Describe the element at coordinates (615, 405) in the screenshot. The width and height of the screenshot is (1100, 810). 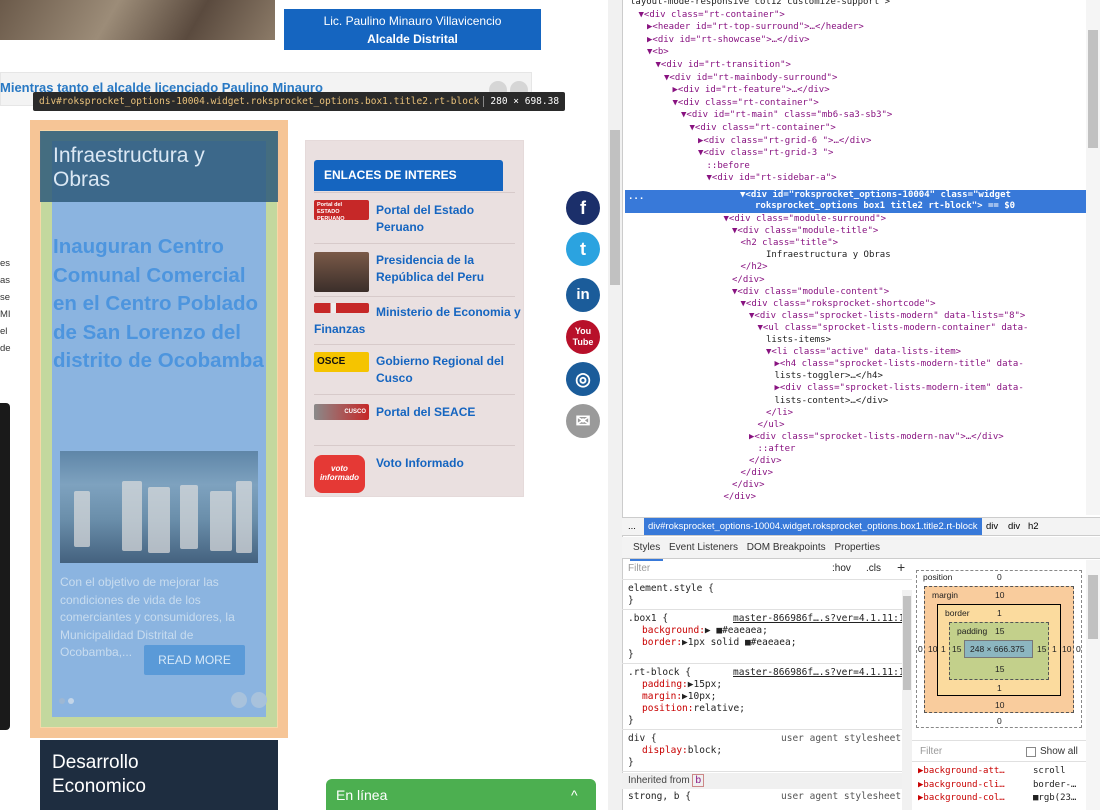
I see `page-scrollbar` at that location.